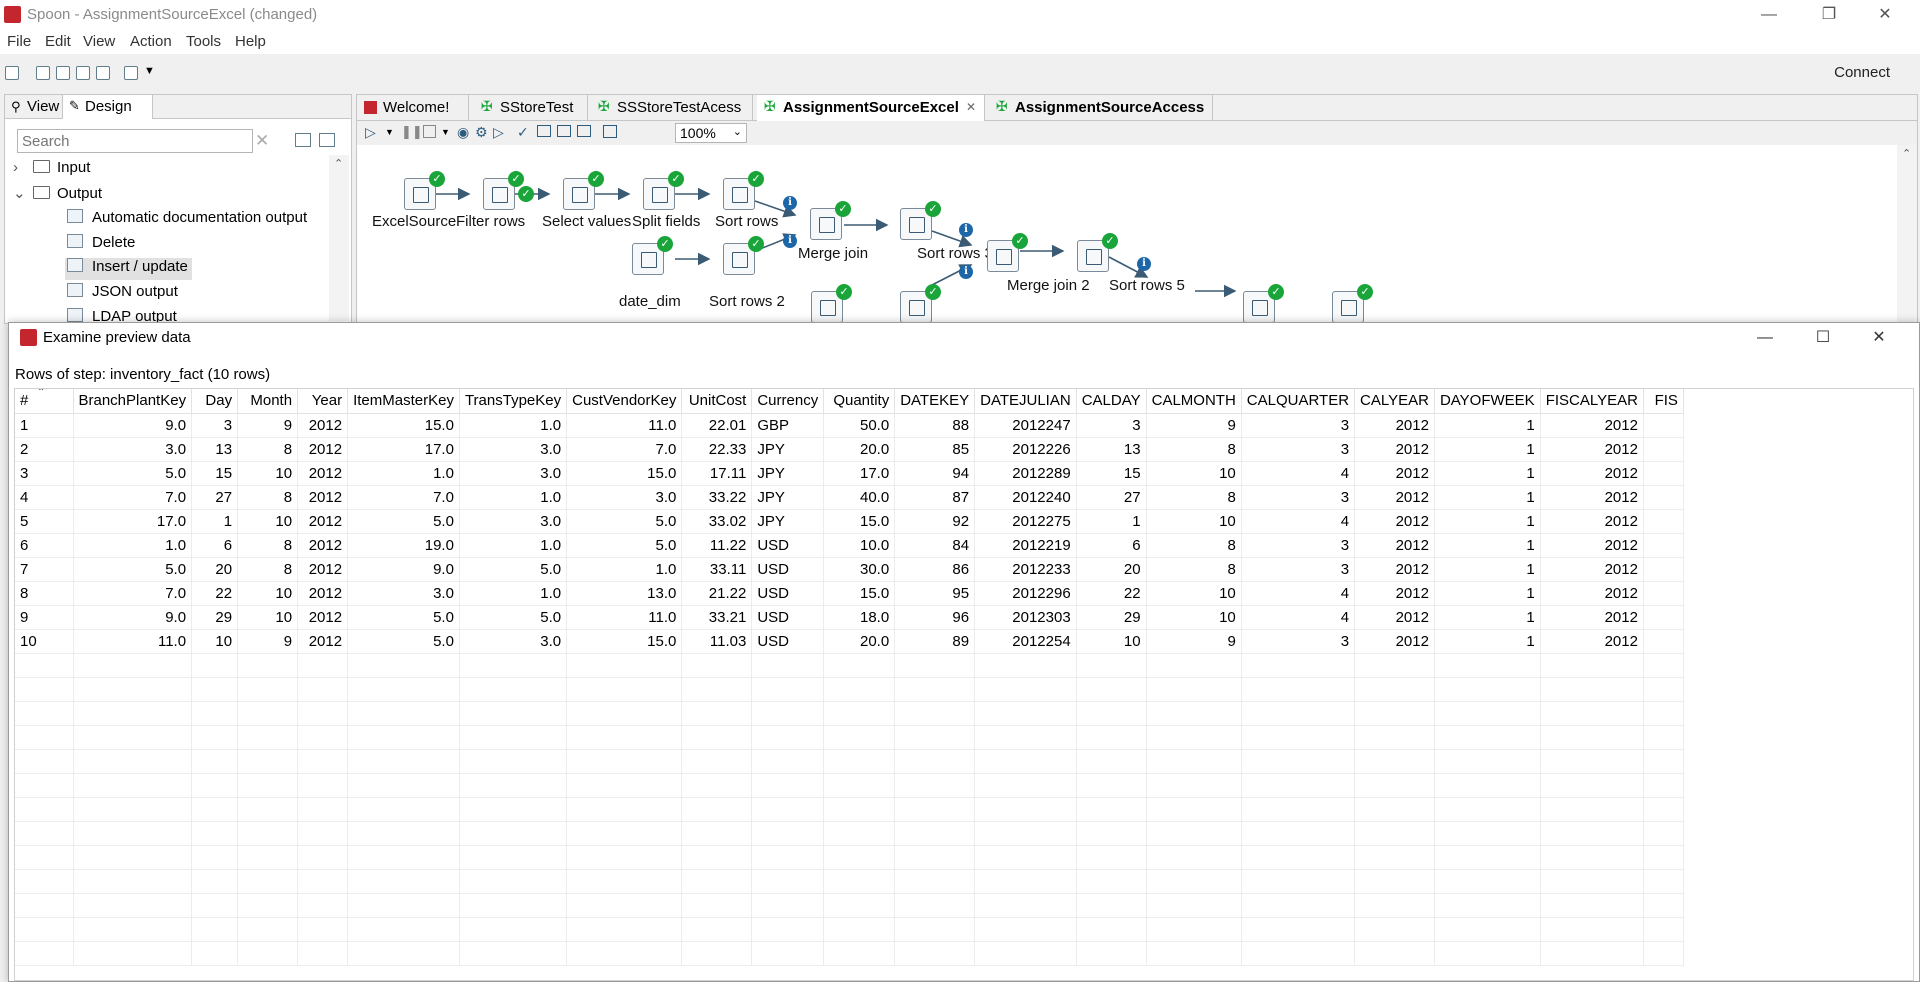 This screenshot has height=982, width=1920. What do you see at coordinates (717, 497) in the screenshot?
I see `table-cell: 33.22` at bounding box center [717, 497].